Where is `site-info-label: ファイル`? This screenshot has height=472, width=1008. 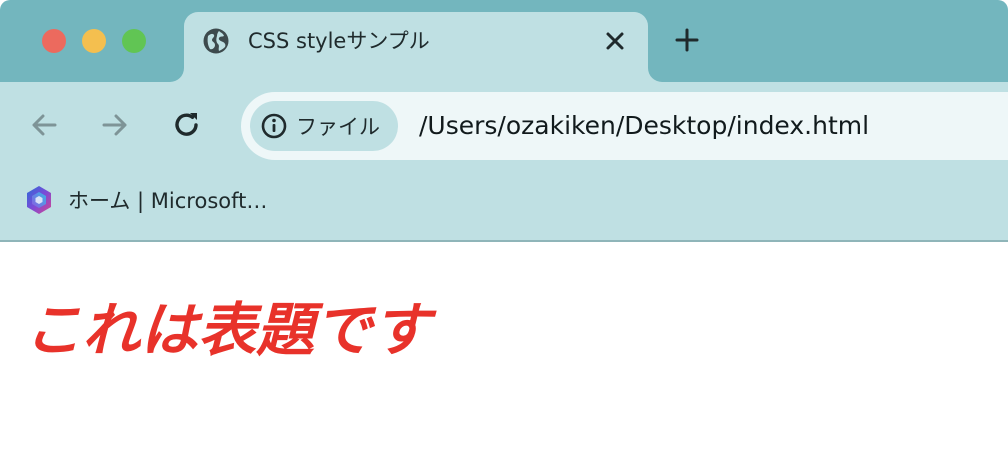 site-info-label: ファイル is located at coordinates (338, 127).